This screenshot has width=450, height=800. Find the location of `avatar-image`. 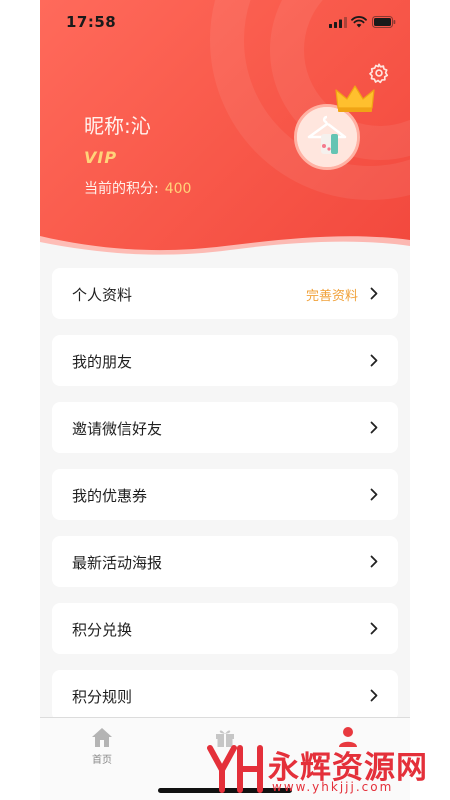

avatar-image is located at coordinates (327, 137).